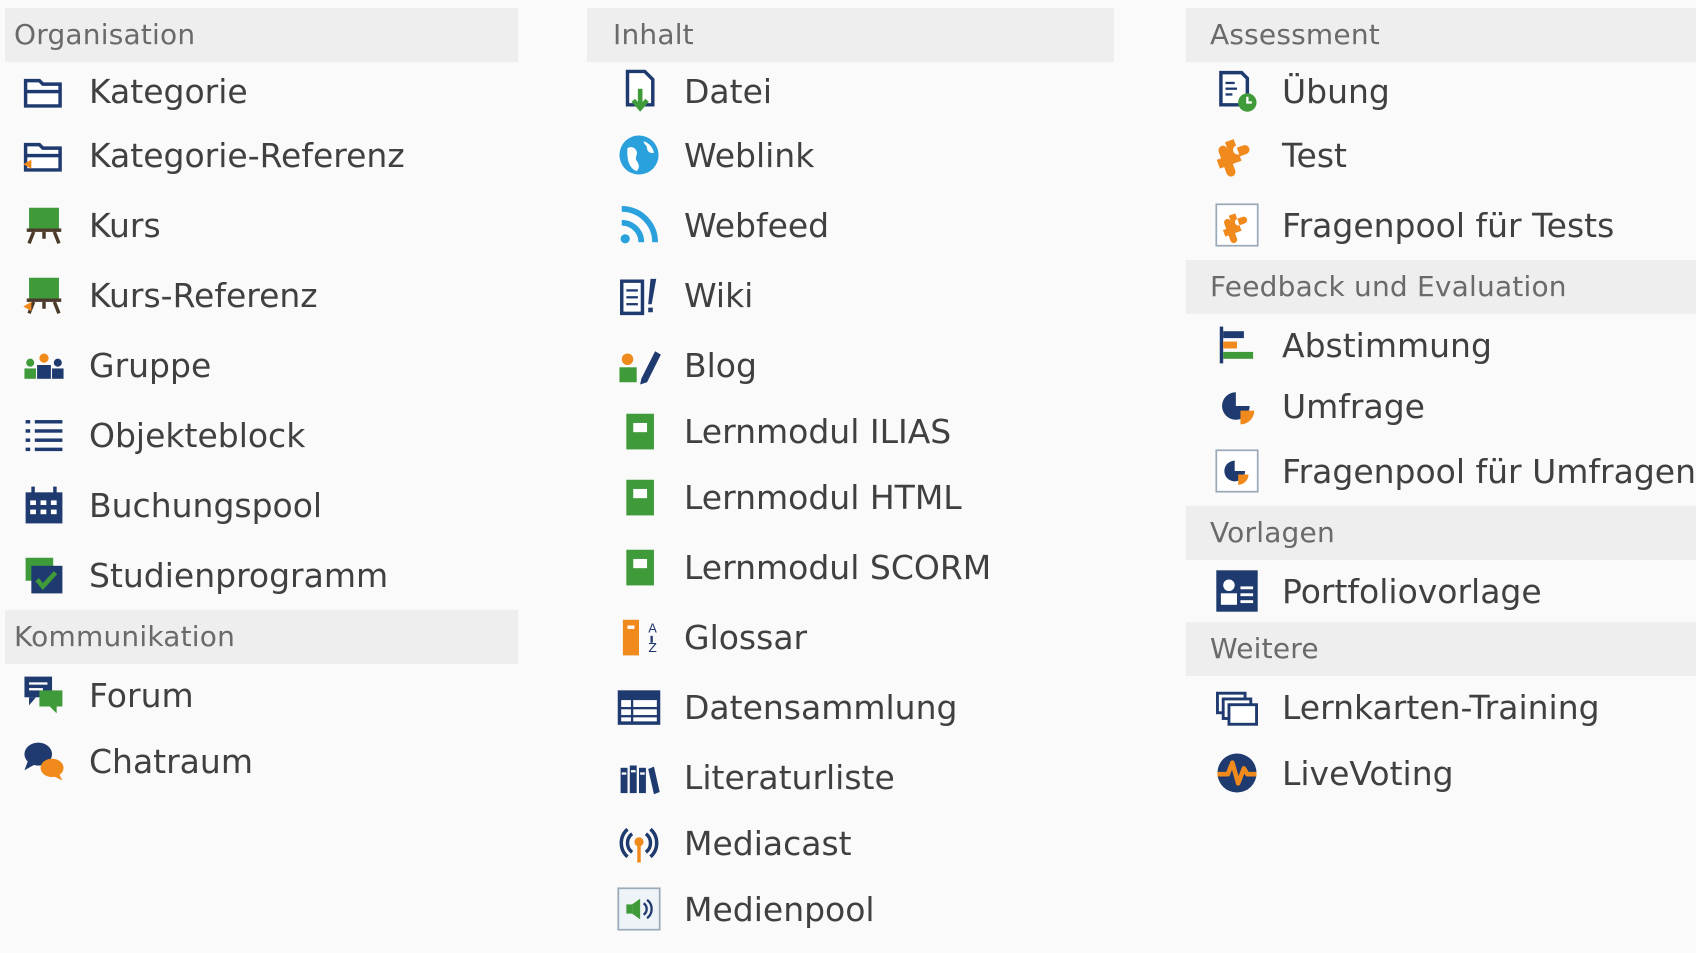 The height and width of the screenshot is (953, 1696). I want to click on media-pool-icon, so click(639, 909).